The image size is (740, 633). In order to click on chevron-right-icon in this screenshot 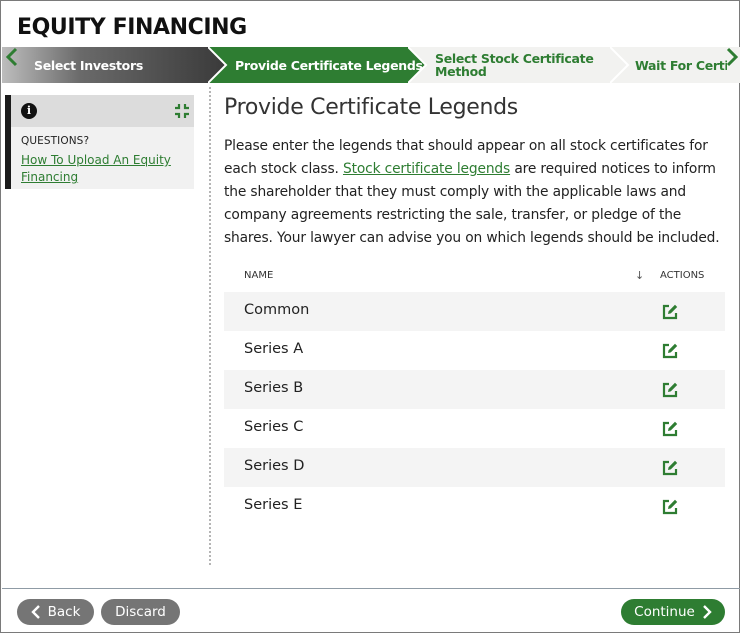, I will do `click(707, 612)`.